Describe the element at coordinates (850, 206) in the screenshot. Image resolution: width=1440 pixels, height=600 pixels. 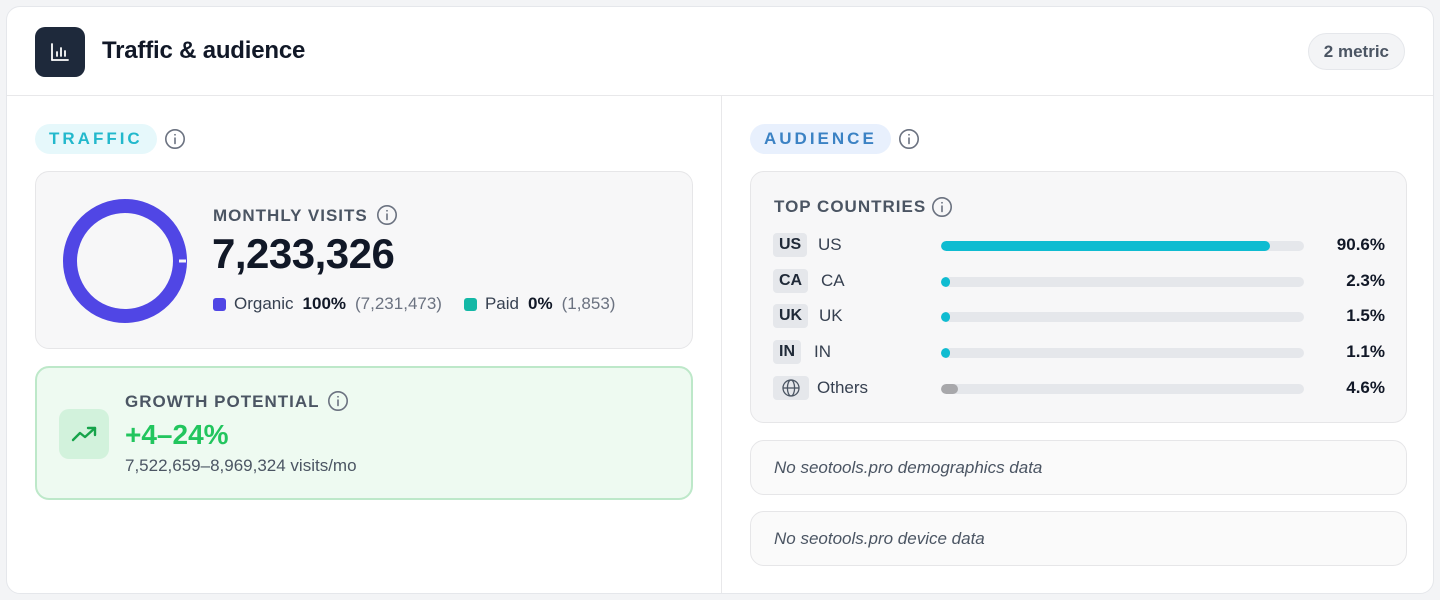
I see `top-countries-label: TOP COUNTRIES` at that location.